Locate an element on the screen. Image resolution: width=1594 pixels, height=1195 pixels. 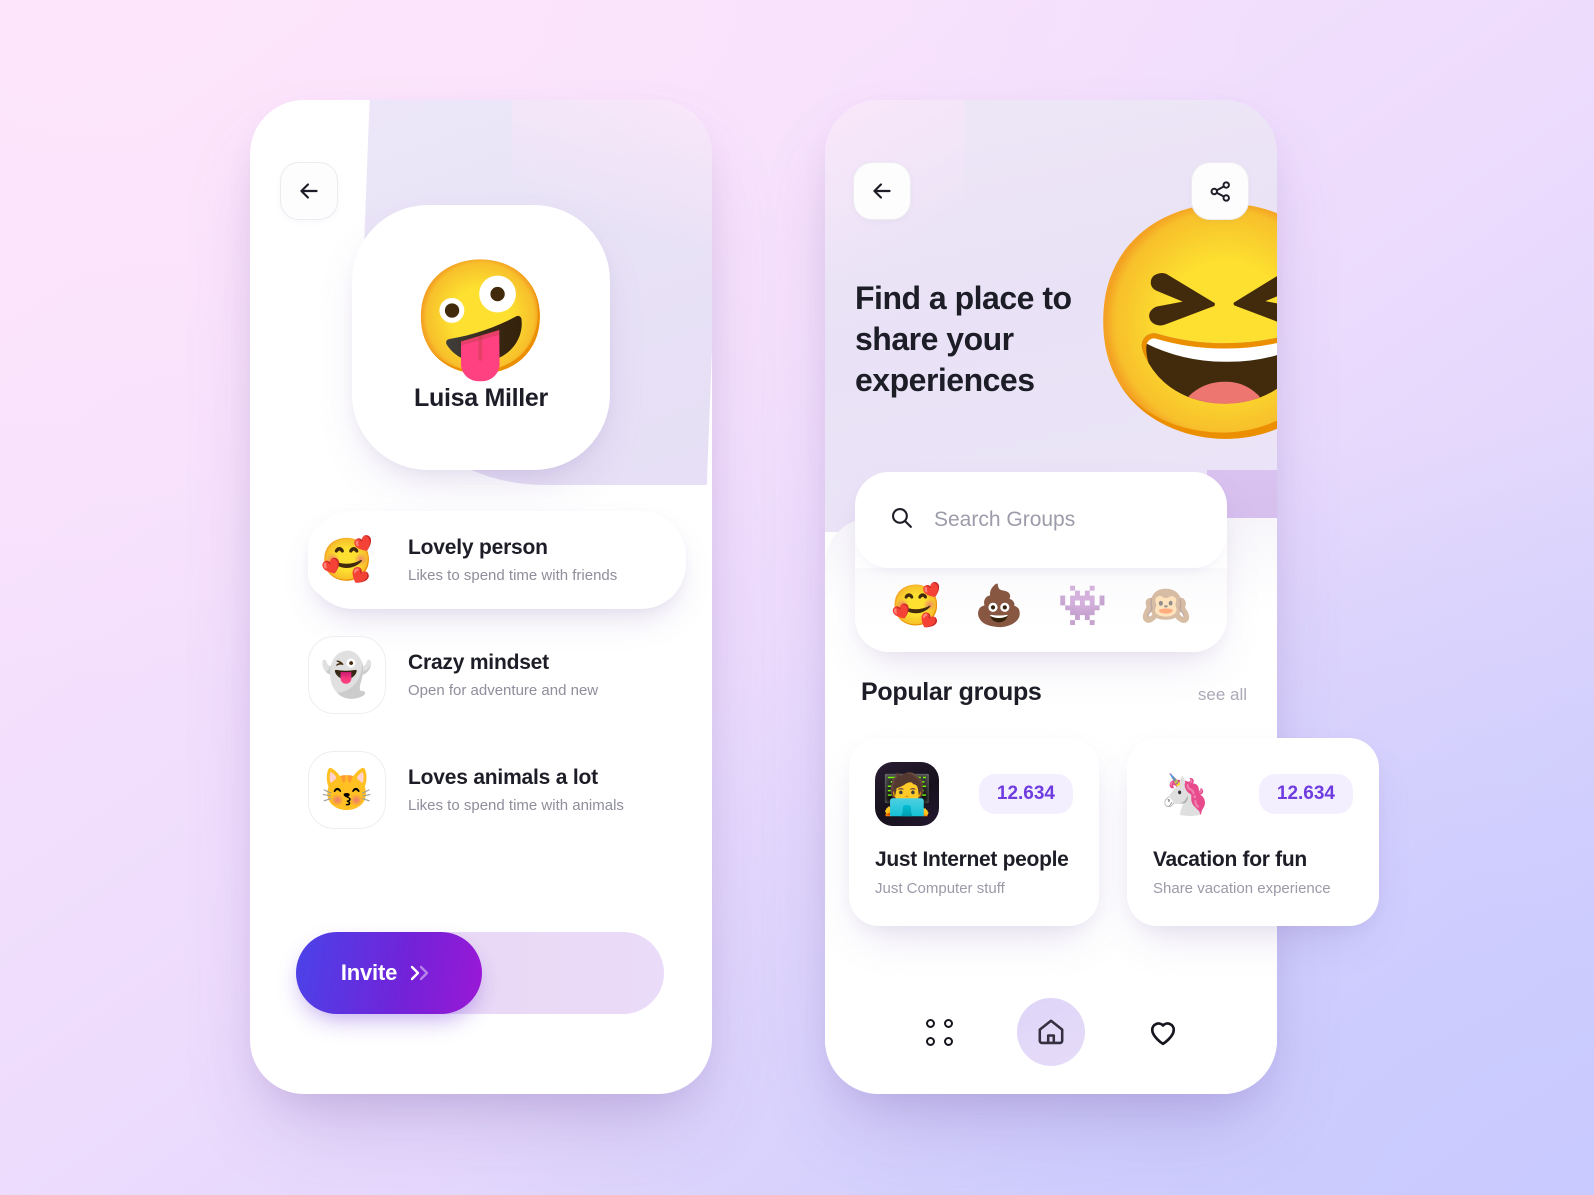
trait-emoji: 😽 is located at coordinates (347, 789).